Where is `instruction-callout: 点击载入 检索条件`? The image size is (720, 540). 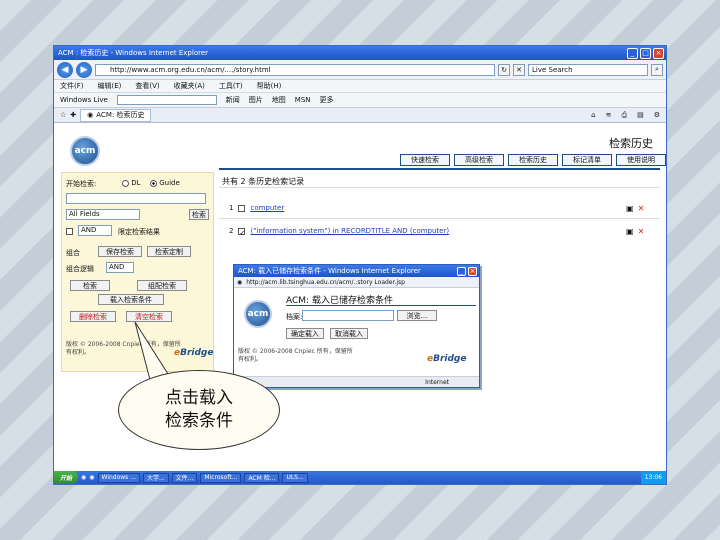
instruction-callout: 点击载入 检索条件 is located at coordinates (199, 410).